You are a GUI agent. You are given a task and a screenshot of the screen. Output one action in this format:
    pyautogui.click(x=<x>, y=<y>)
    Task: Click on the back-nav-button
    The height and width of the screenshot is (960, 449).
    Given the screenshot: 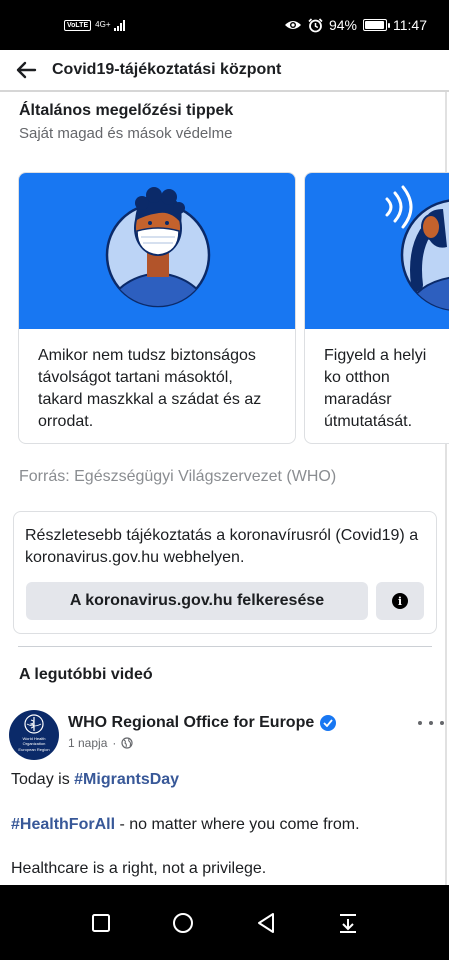 What is the action you would take?
    pyautogui.click(x=266, y=923)
    